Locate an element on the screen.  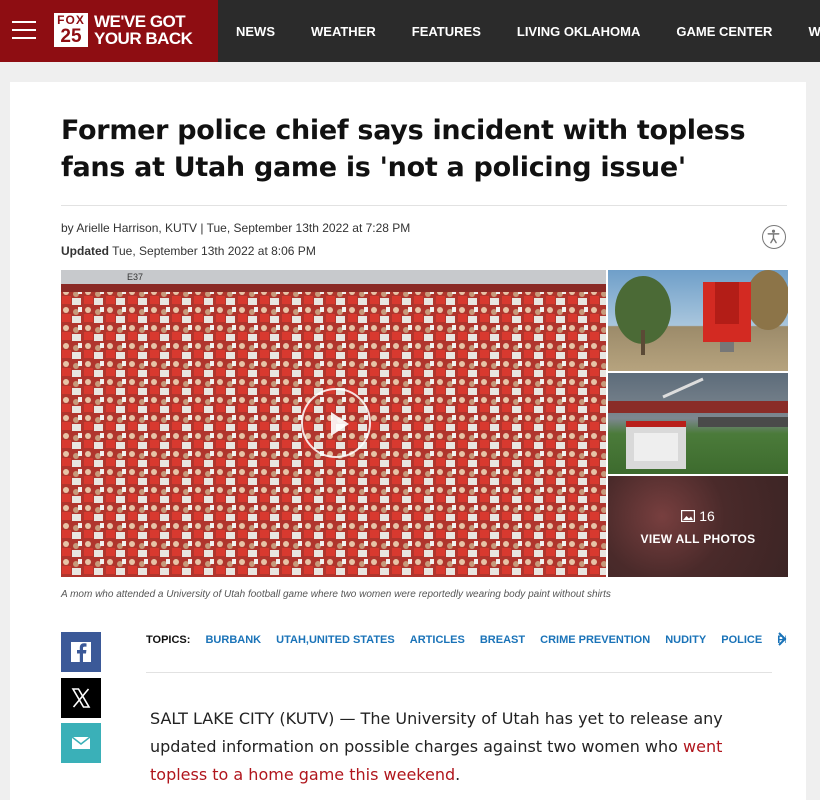
topic-link: POLICE is located at coordinates (741, 640).